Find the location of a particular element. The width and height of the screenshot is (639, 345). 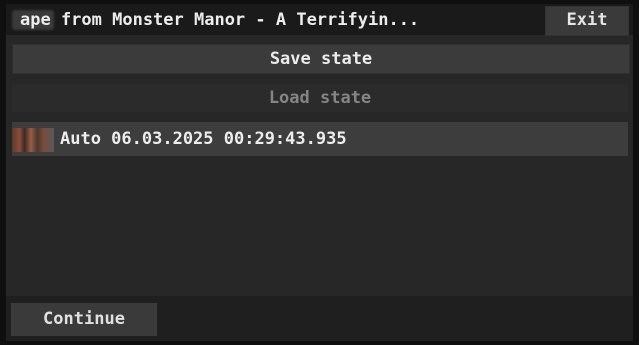

save-slot-row: Auto 06.03.2025 00:29:43.935 is located at coordinates (320, 139).